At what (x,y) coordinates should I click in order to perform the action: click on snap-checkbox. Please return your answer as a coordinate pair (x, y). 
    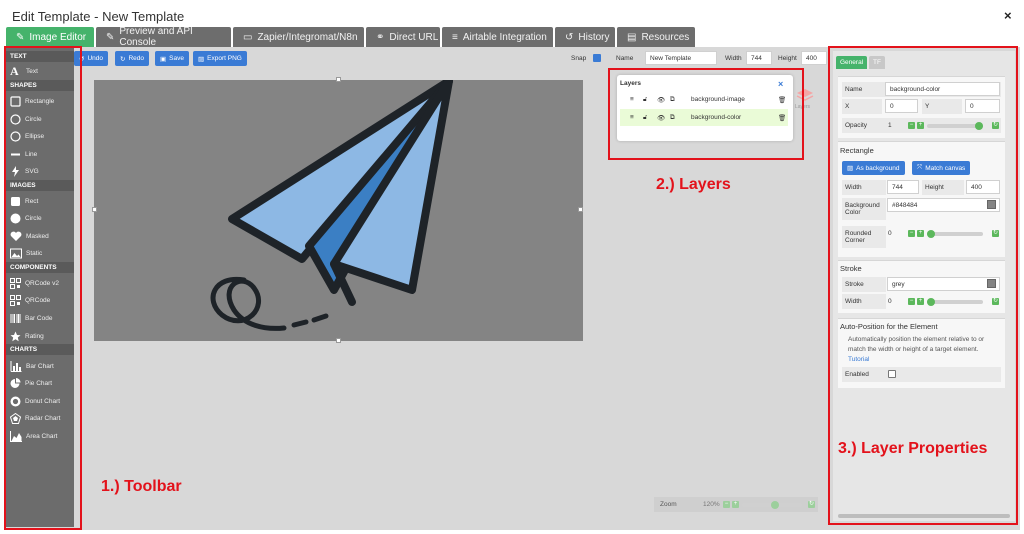
    Looking at the image, I should click on (597, 58).